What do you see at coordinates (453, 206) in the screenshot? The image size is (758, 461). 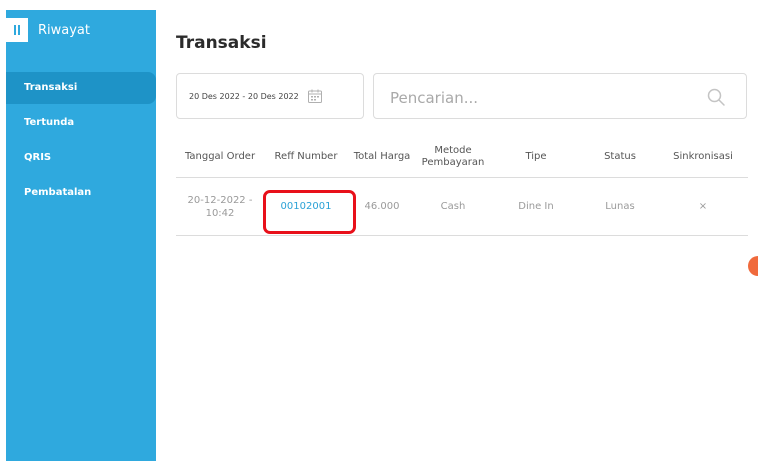 I see `cell-metode-pembayaran: Cash` at bounding box center [453, 206].